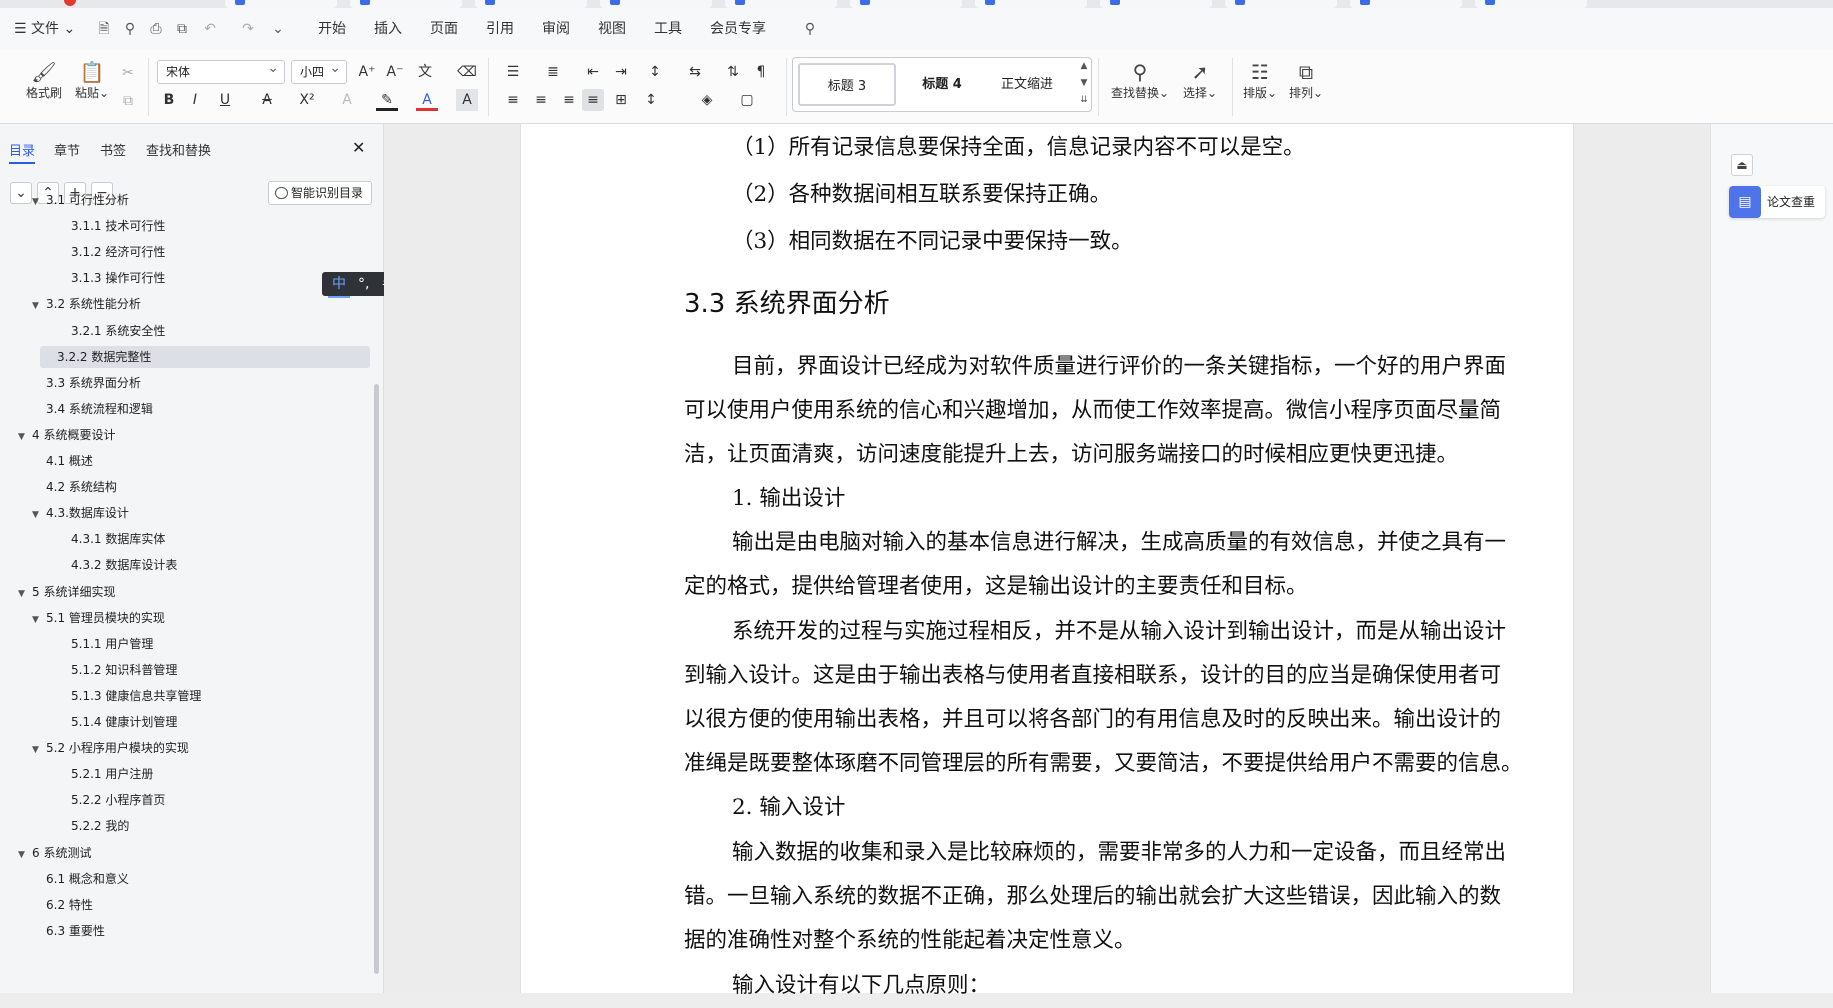 The image size is (1833, 1008). I want to click on toc-item: 3.3 系统界面分析, so click(93, 383).